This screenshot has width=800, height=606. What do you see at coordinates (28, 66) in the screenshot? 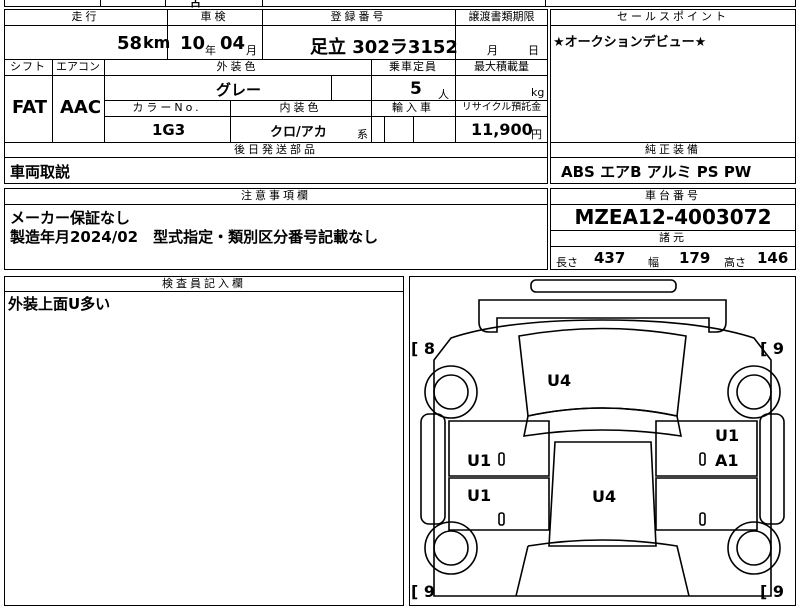
I see `shift-header: シフト` at bounding box center [28, 66].